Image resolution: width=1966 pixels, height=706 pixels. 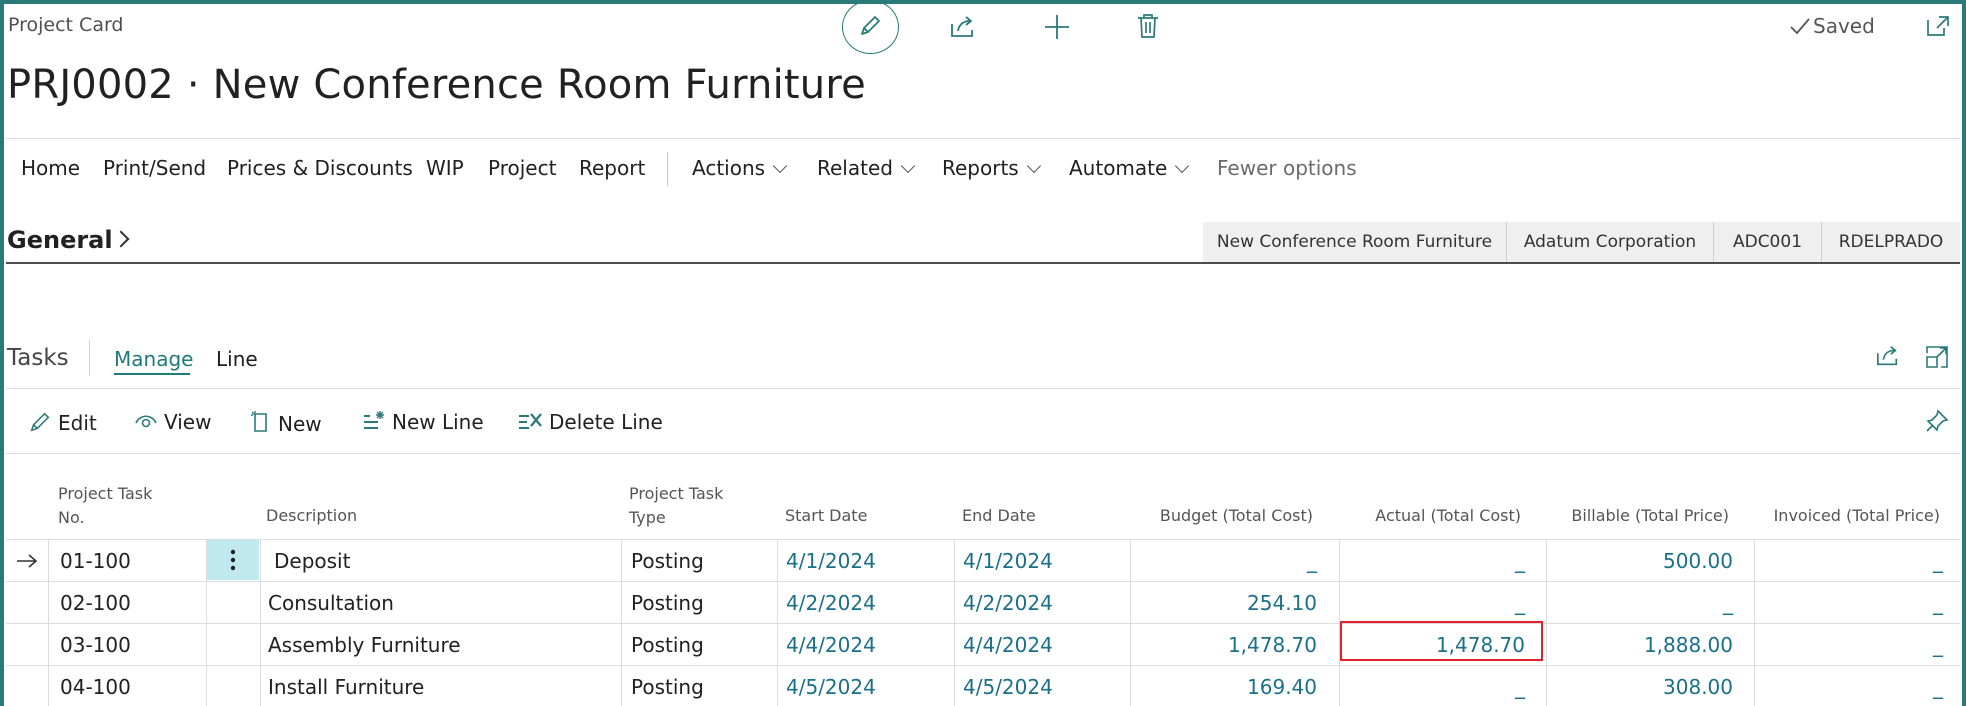 I want to click on cell-description: Consultation, so click(x=331, y=603).